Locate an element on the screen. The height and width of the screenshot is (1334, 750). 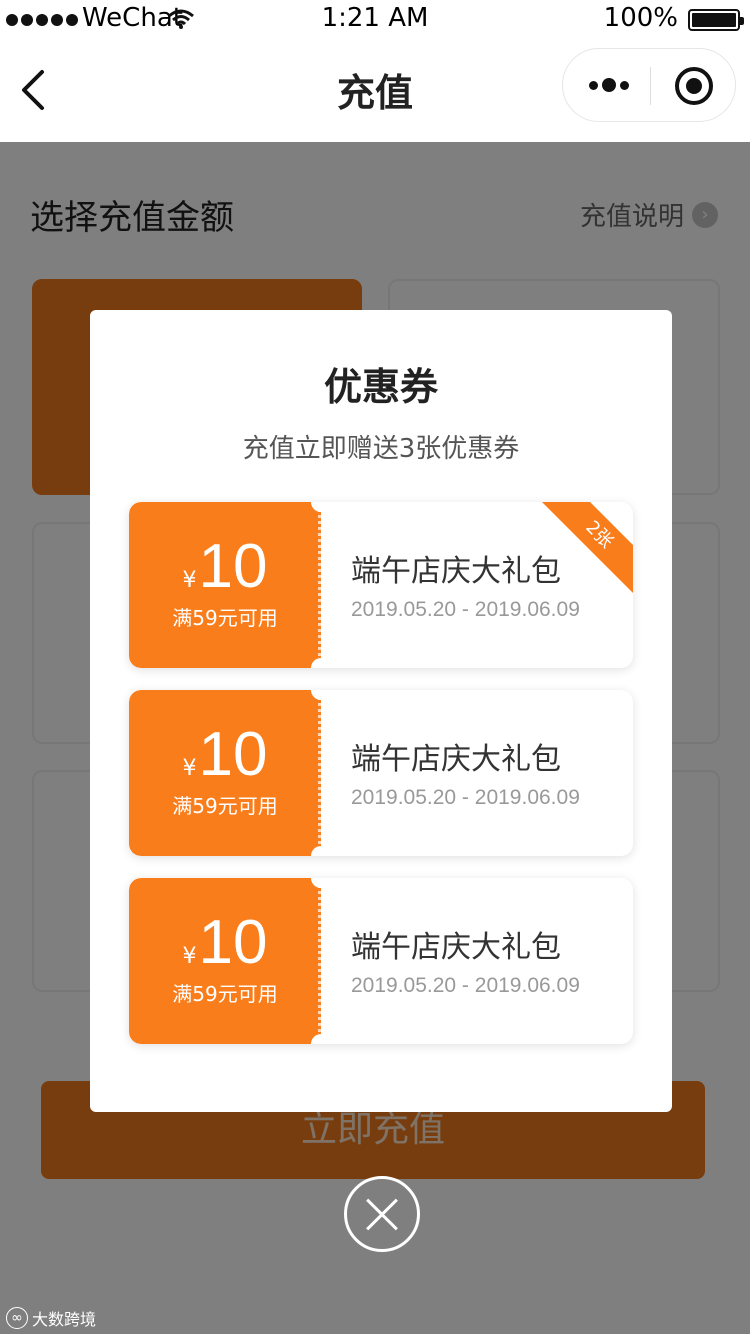
watermark-text: 大数跨境 is located at coordinates (64, 1319).